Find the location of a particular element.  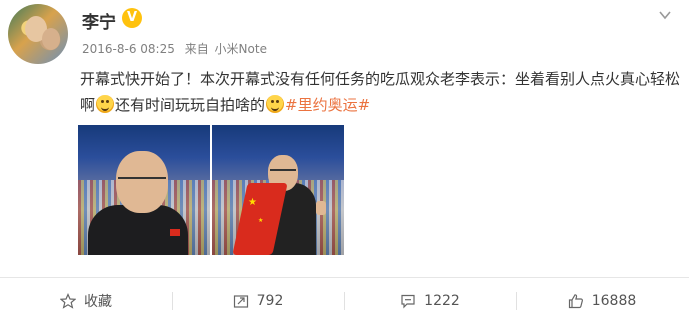

laughing-emoji-icon is located at coordinates (105, 104).